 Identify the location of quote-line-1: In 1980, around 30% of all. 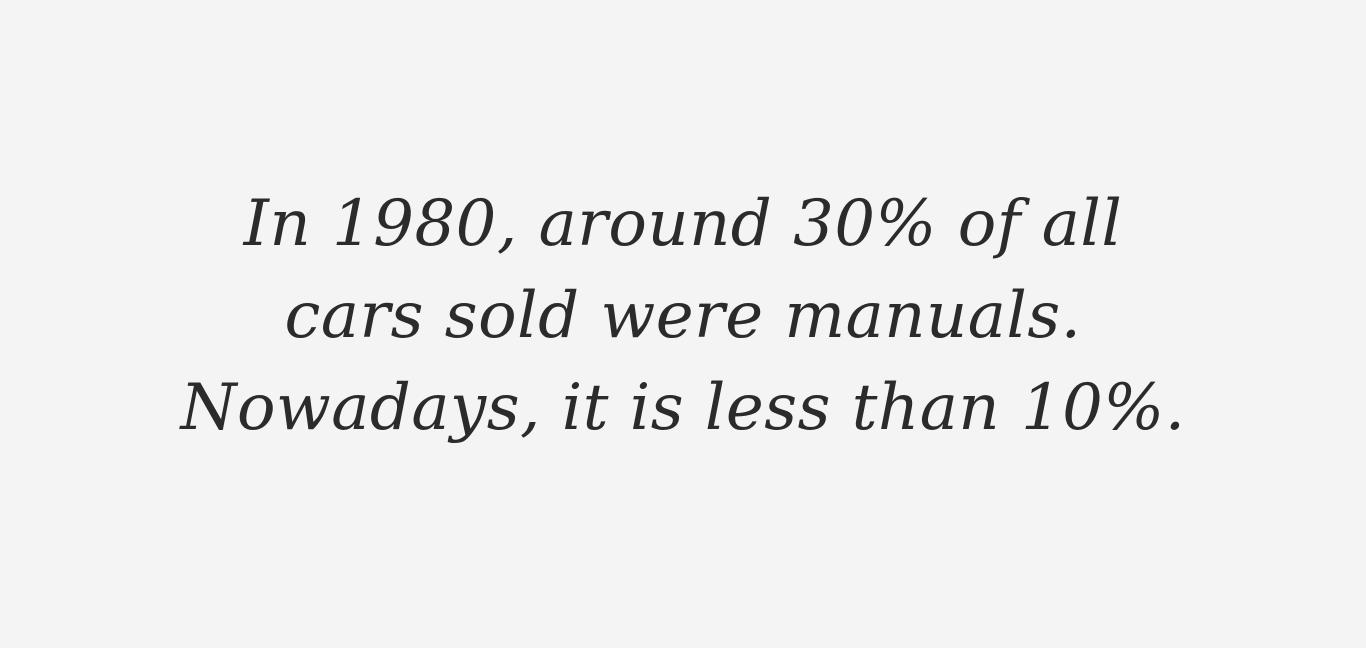
(683, 224).